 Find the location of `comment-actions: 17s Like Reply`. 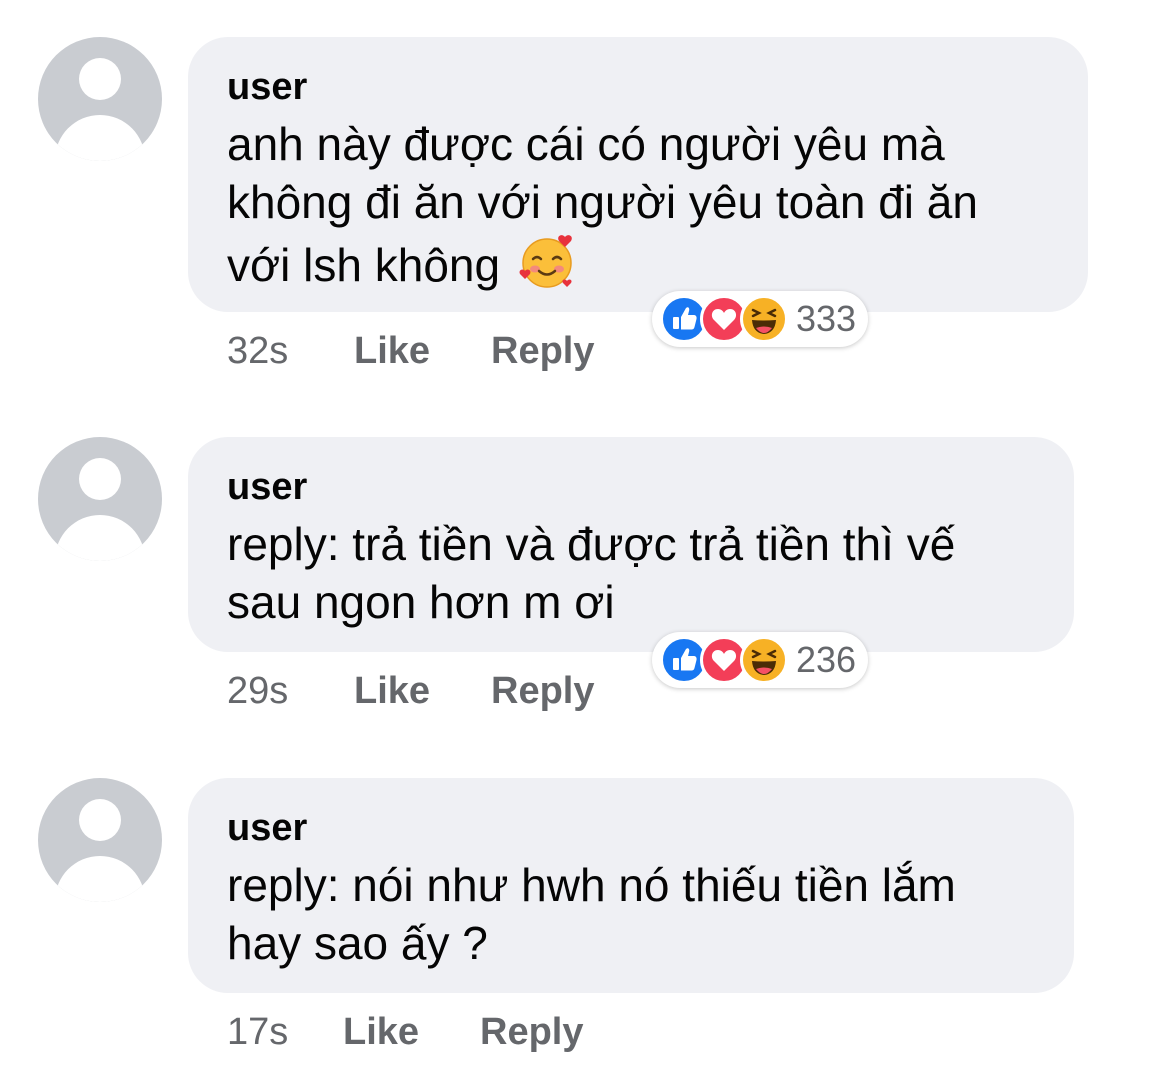

comment-actions: 17s Like Reply is located at coordinates (405, 1032).